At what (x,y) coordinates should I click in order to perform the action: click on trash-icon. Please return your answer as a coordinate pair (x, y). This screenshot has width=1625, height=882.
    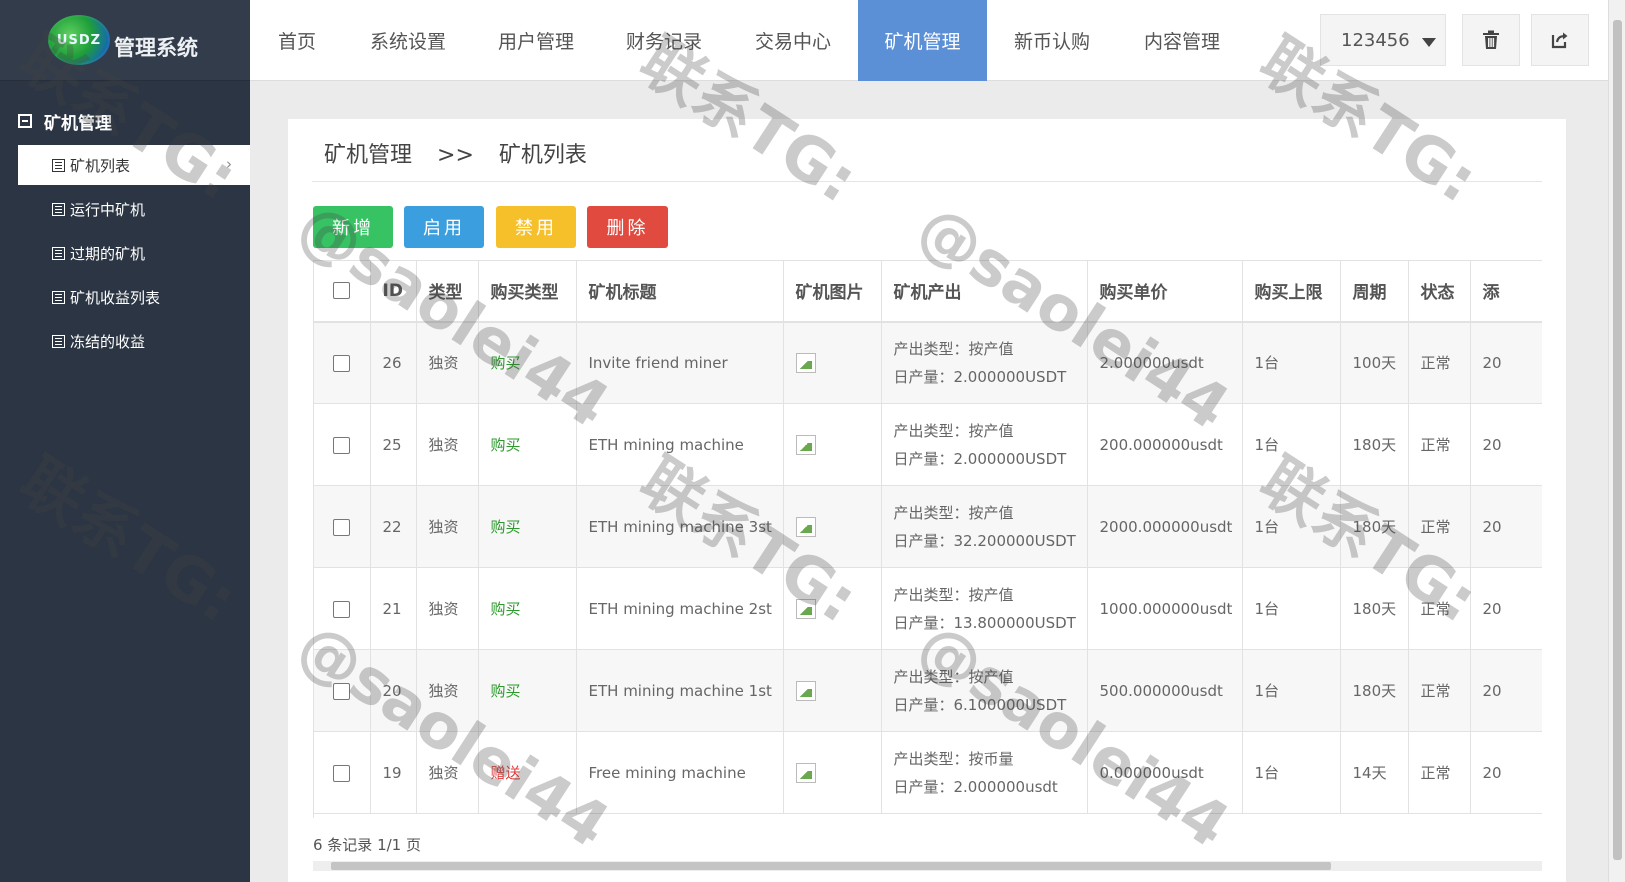
    Looking at the image, I should click on (1491, 39).